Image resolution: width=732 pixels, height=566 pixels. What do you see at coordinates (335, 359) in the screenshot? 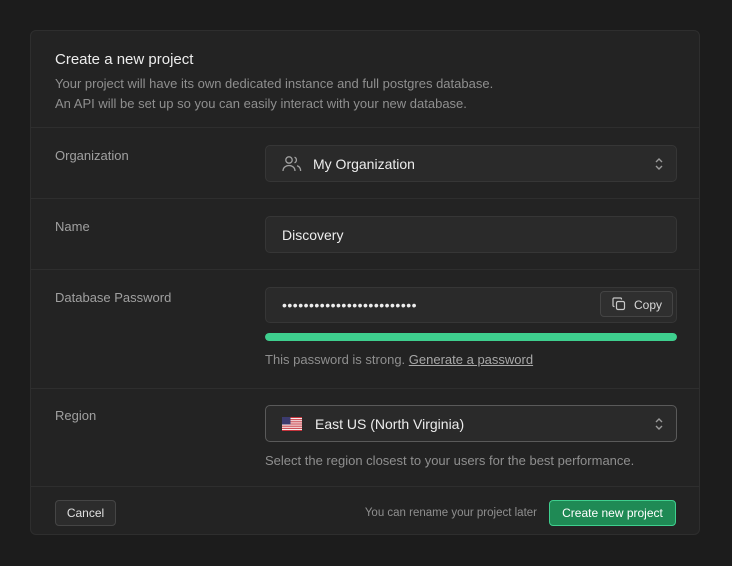
I see `password-strength-text: This password is strong.` at bounding box center [335, 359].